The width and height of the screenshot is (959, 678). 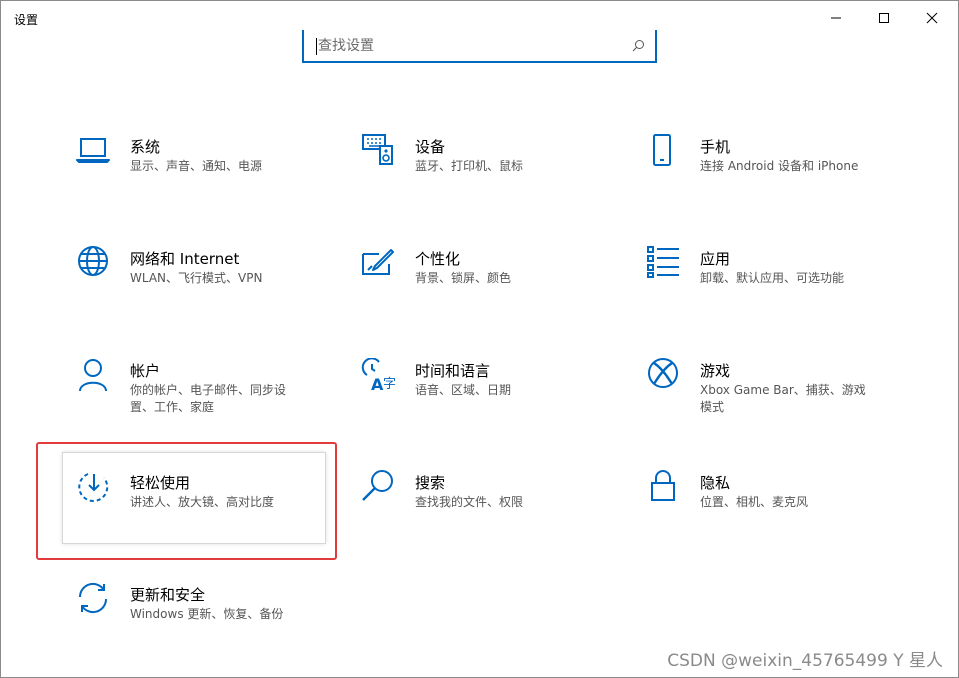 I want to click on minimize-icon, so click(x=836, y=18).